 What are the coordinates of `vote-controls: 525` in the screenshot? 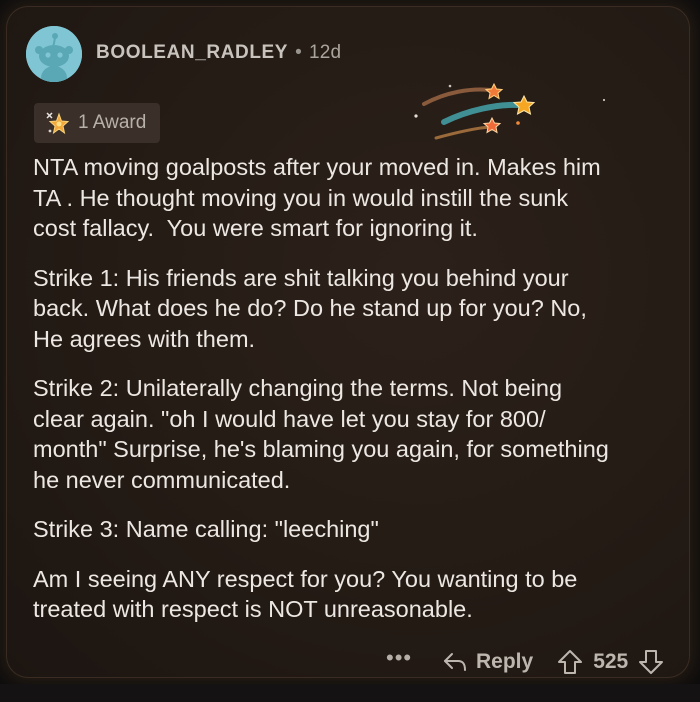 It's located at (610, 662).